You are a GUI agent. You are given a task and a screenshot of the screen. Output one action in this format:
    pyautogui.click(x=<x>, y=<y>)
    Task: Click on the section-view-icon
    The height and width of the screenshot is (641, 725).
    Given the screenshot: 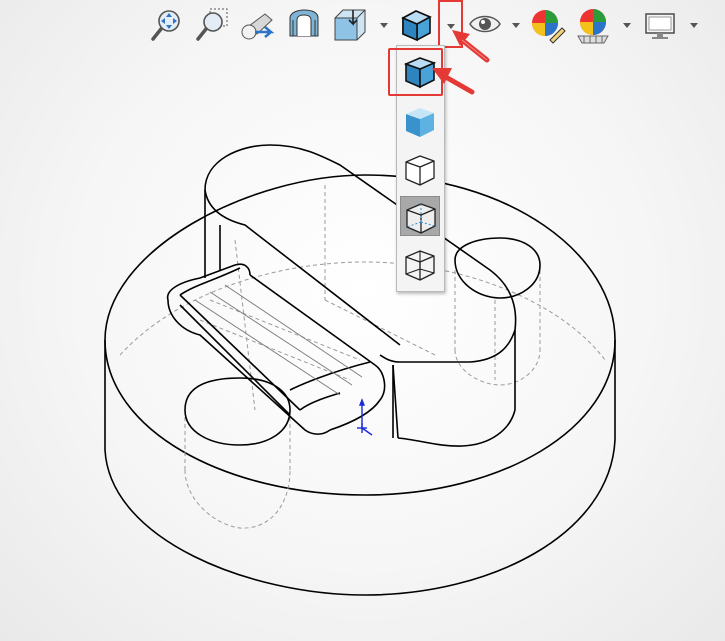 What is the action you would take?
    pyautogui.click(x=304, y=23)
    